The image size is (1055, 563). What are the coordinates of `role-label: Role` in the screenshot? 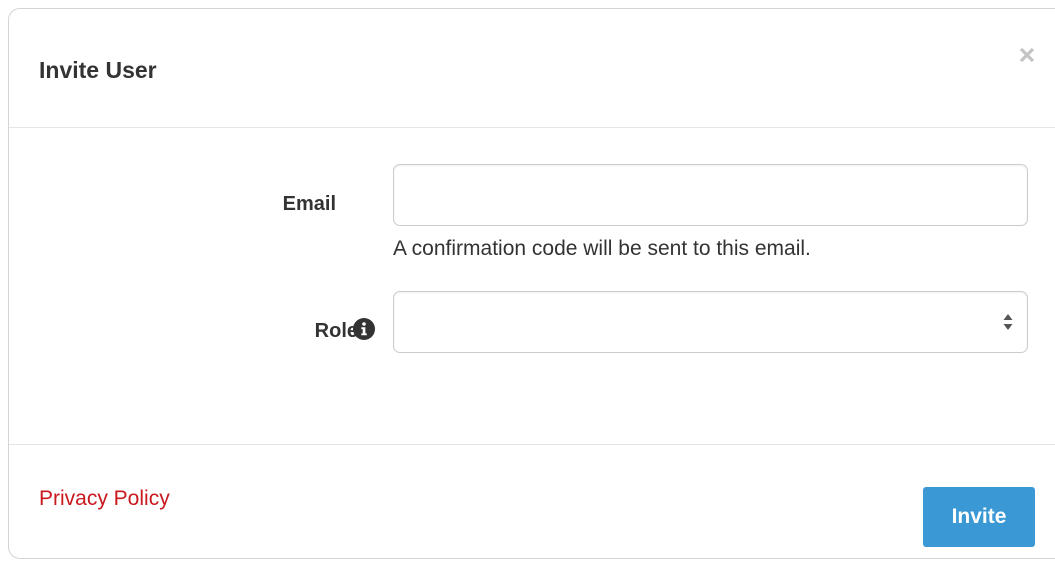 It's located at (336, 331).